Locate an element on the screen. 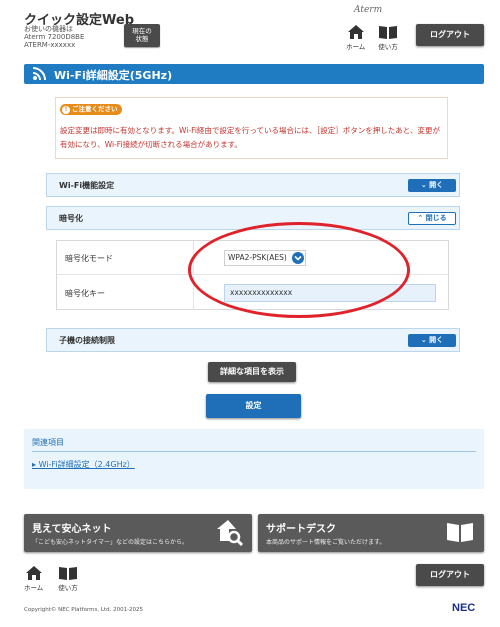 The height and width of the screenshot is (627, 500). device-name: ATERM-xxxxxx is located at coordinates (50, 45).